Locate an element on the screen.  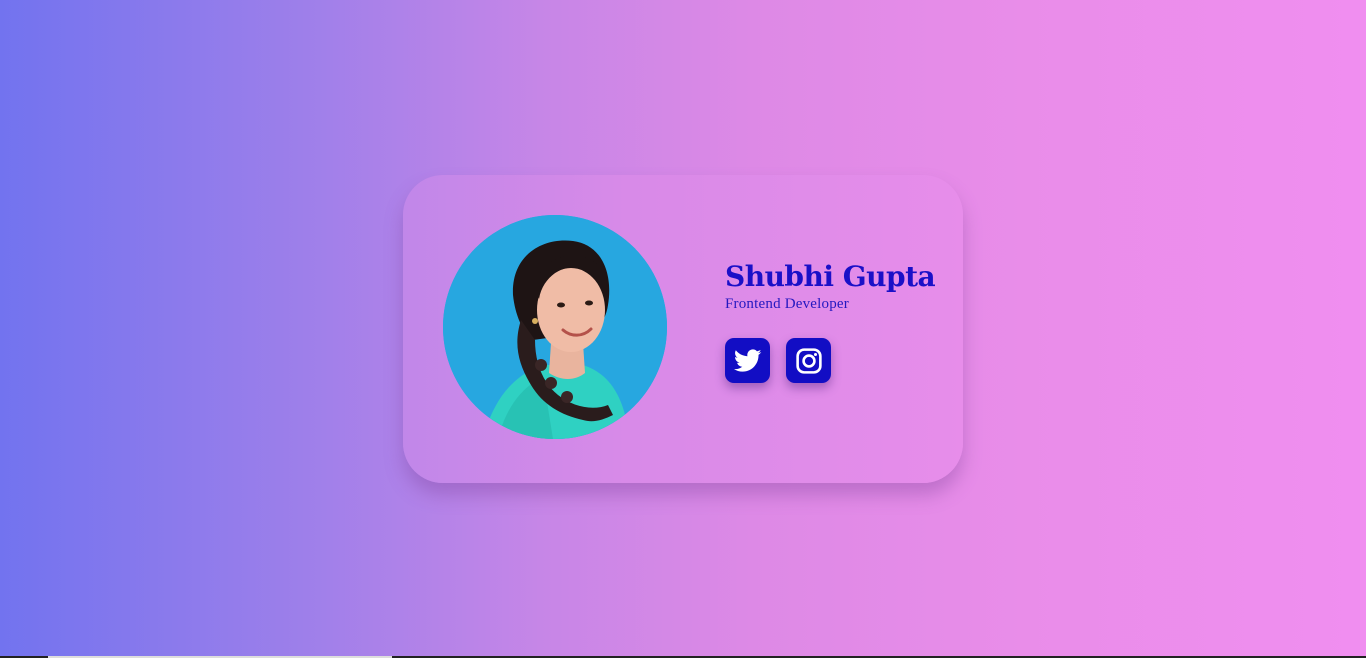
instagram-icon is located at coordinates (808, 360).